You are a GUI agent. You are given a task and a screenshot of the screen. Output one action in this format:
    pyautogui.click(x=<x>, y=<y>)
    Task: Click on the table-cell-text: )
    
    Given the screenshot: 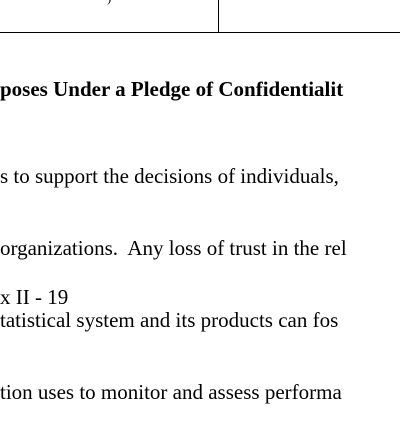 What is the action you would take?
    pyautogui.click(x=109, y=2)
    